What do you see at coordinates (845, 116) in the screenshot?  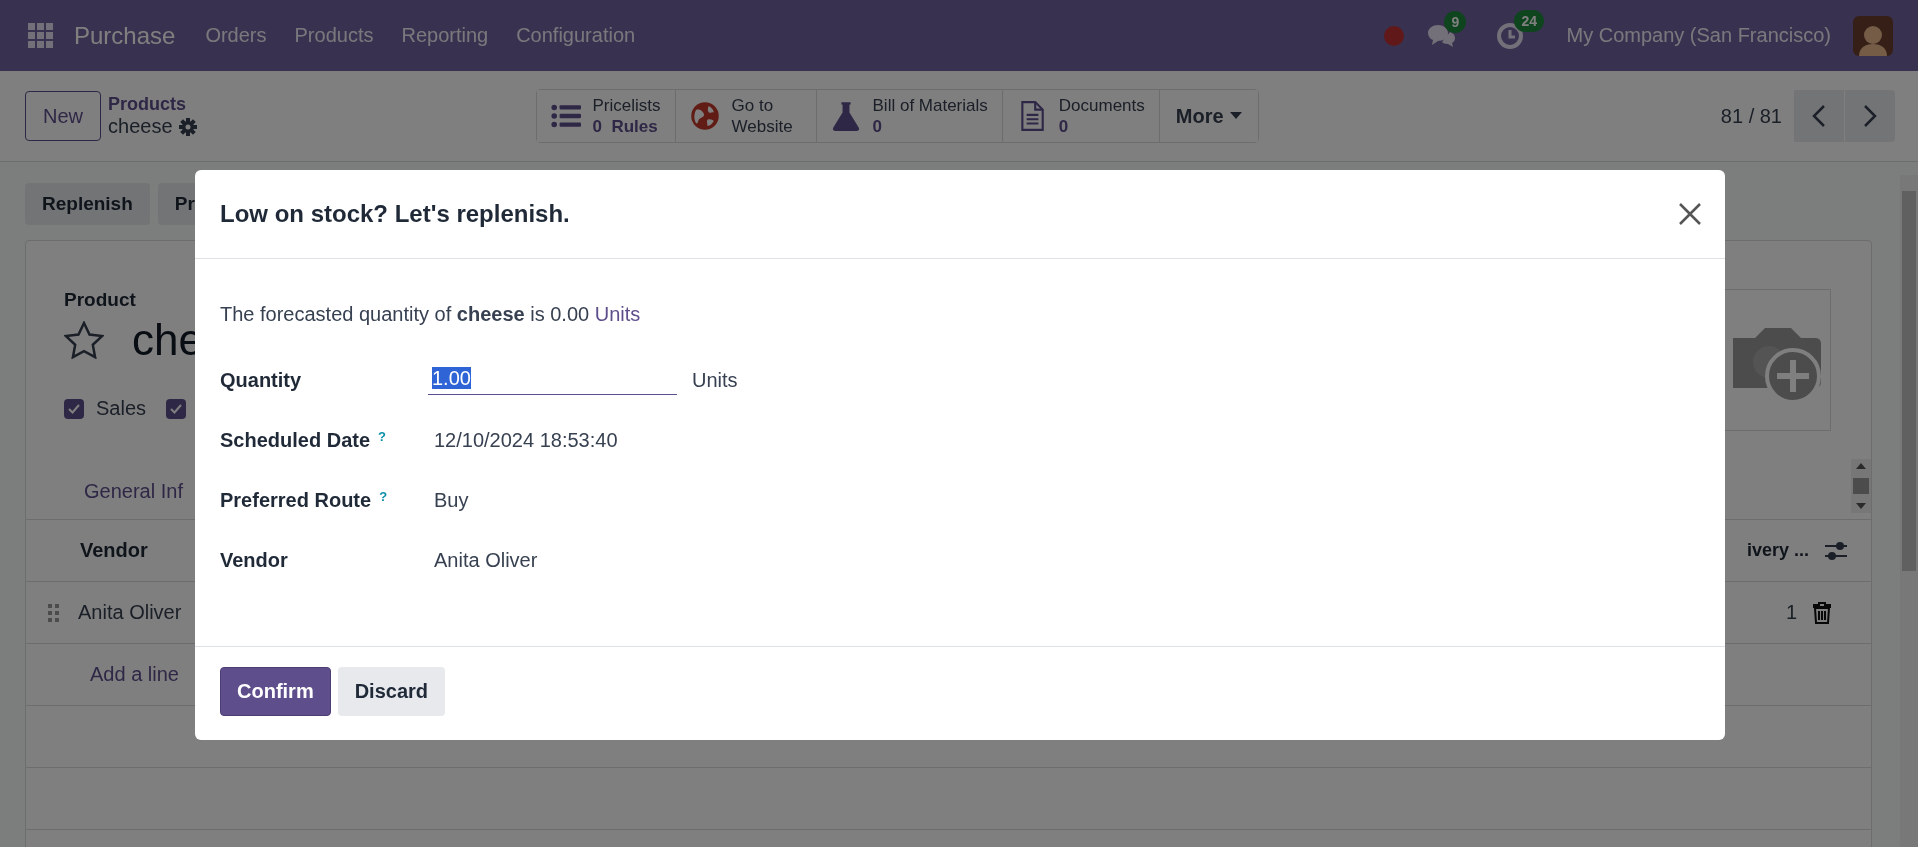 I see `flask-icon` at bounding box center [845, 116].